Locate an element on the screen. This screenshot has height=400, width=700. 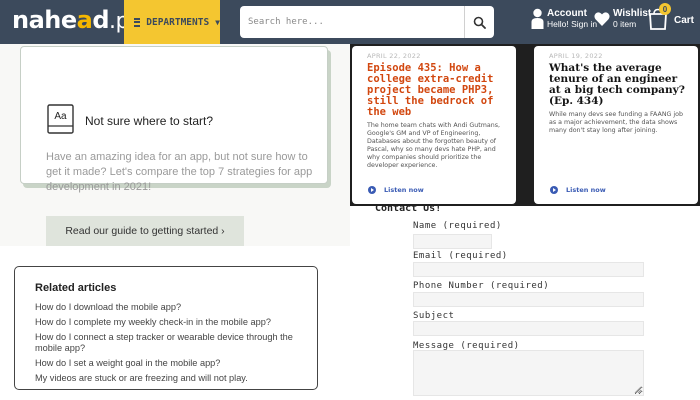
account-link: Account Hello! Sign in is located at coordinates (564, 19).